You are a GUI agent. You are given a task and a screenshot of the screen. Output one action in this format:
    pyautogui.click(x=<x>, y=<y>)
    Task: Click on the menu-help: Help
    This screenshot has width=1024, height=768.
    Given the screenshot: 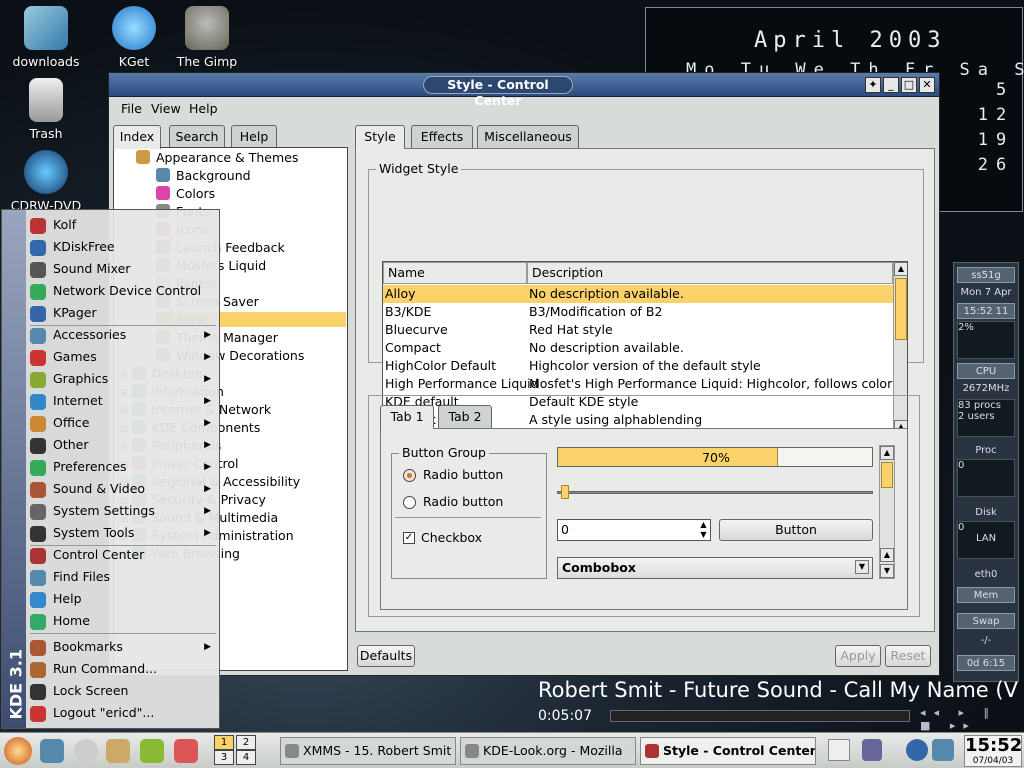 What is the action you would take?
    pyautogui.click(x=203, y=108)
    